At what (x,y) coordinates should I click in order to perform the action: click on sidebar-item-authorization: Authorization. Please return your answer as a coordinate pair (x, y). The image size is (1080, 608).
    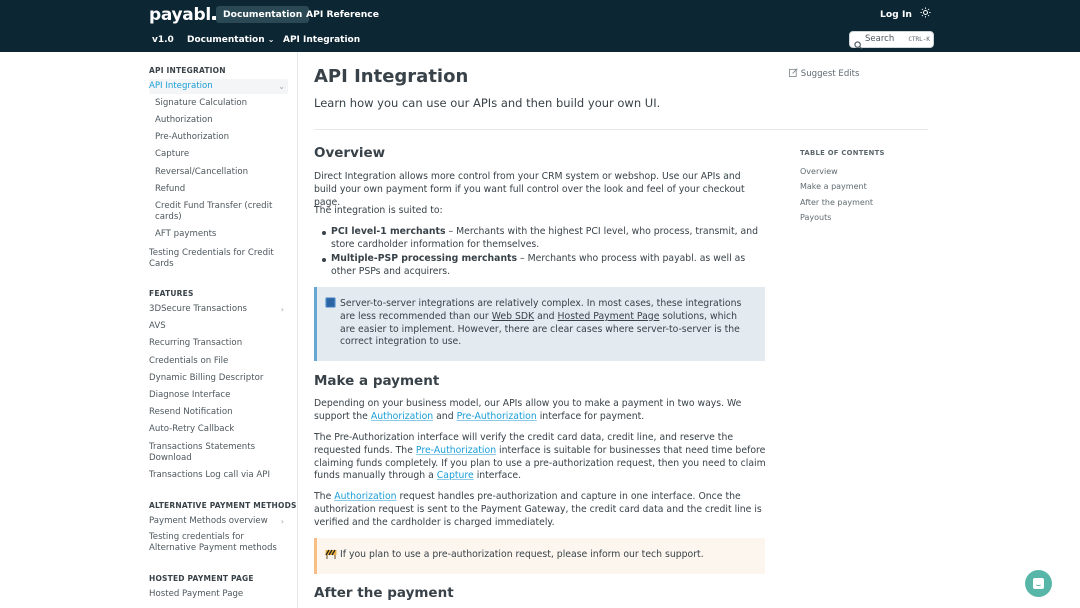
    Looking at the image, I should click on (215, 120).